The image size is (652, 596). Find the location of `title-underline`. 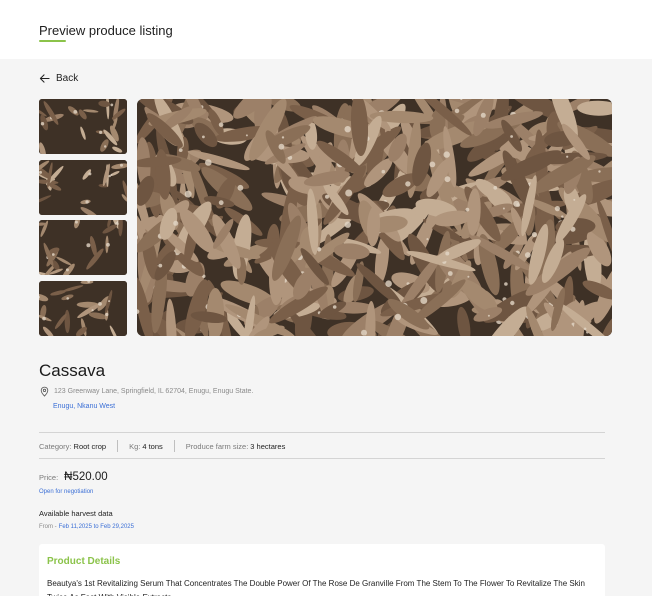

title-underline is located at coordinates (52, 41).